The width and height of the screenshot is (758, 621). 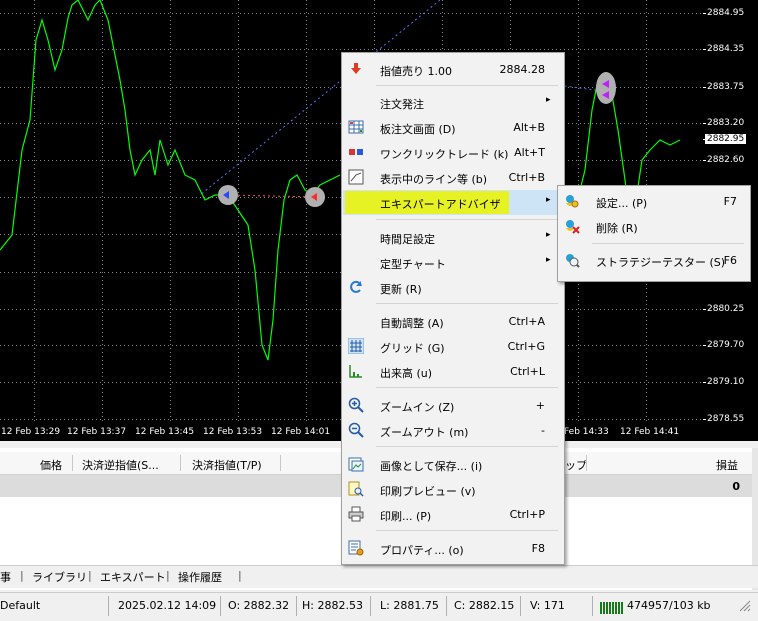 I want to click on trade-marker-sell, so click(x=315, y=197).